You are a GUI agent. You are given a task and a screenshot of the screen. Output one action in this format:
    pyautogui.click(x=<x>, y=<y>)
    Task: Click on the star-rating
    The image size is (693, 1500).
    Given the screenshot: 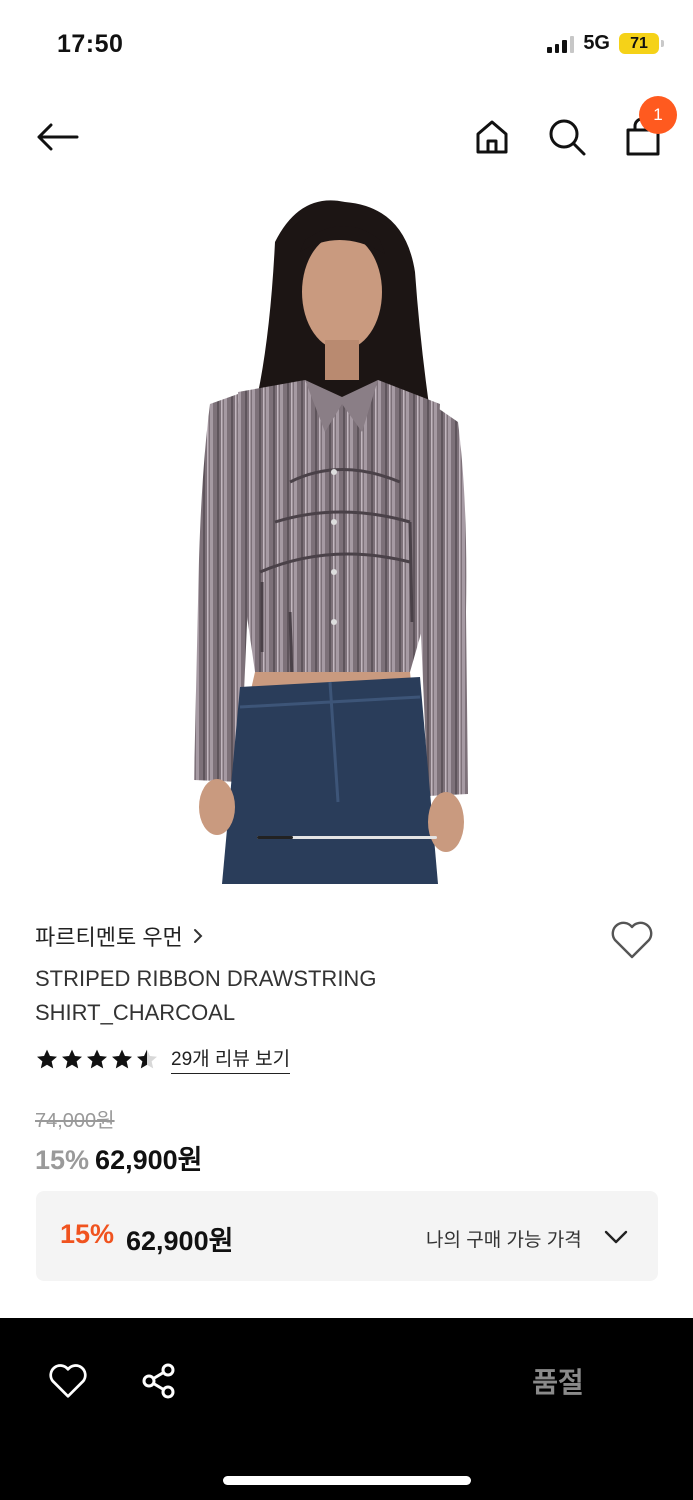 What is the action you would take?
    pyautogui.click(x=97, y=1059)
    